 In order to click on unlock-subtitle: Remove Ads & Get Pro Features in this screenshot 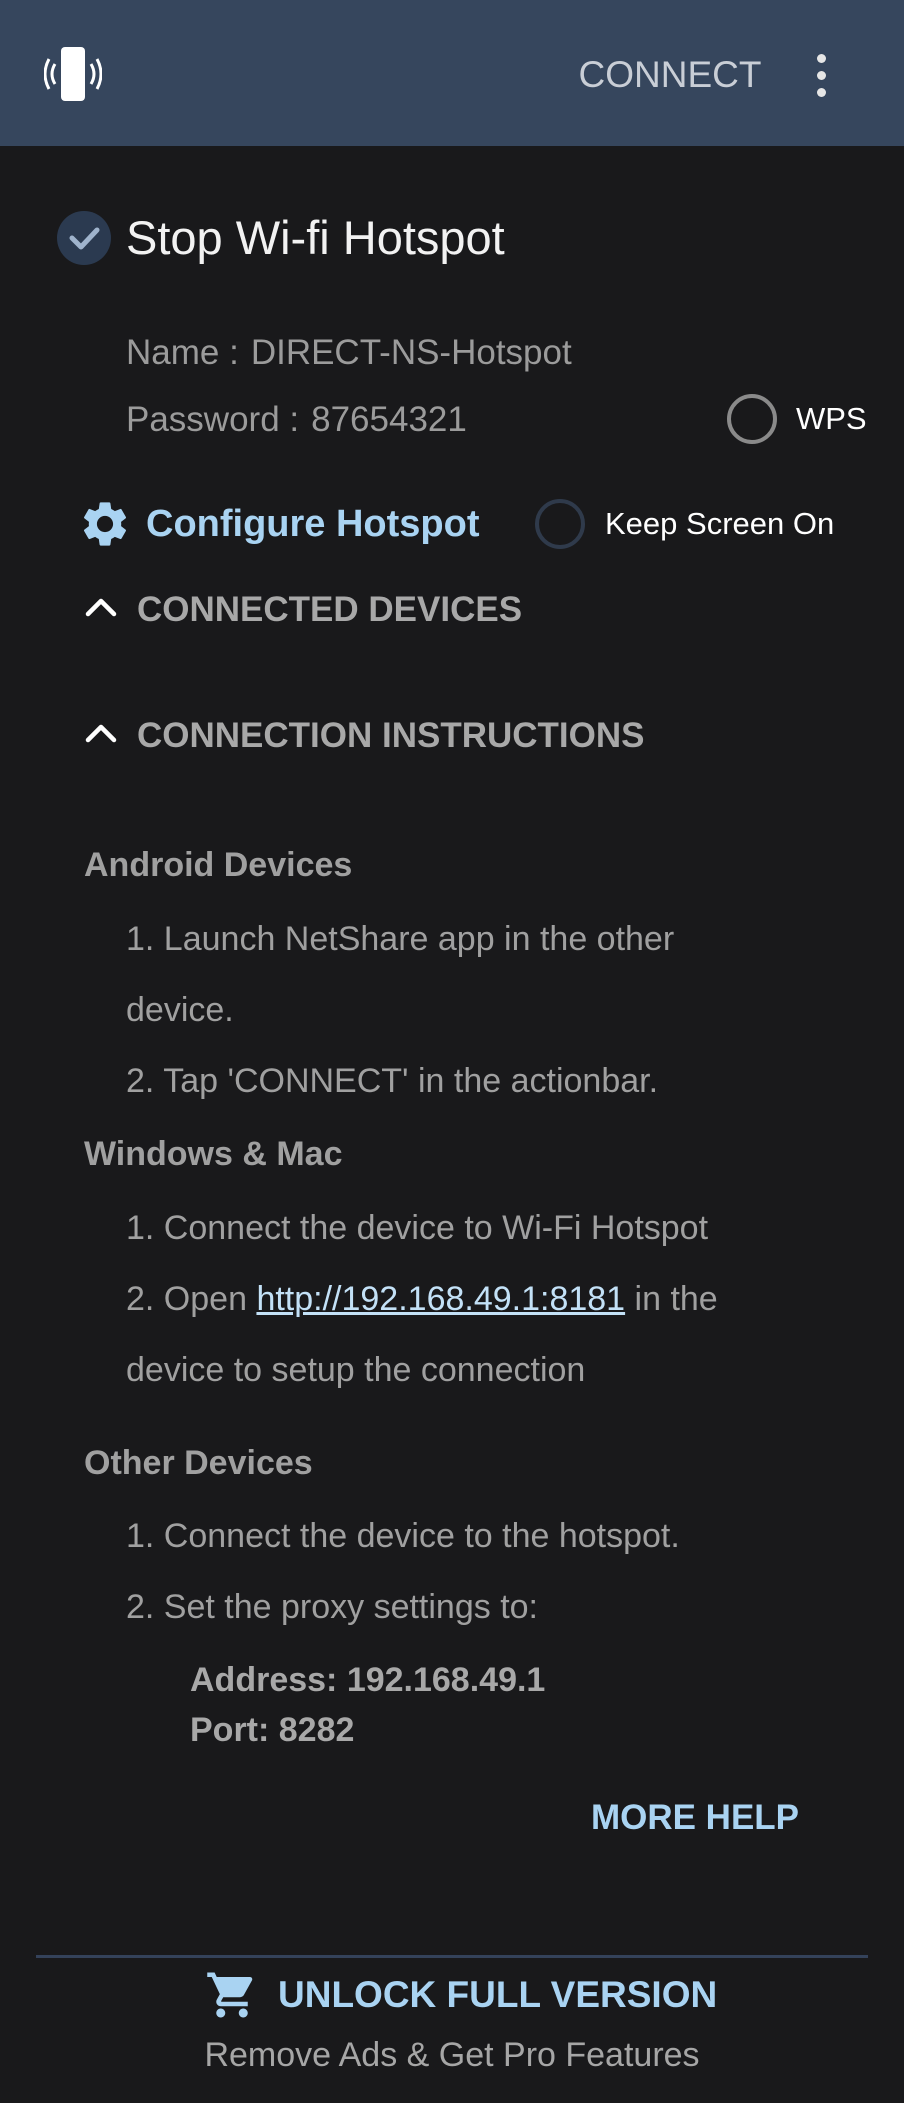, I will do `click(452, 2055)`.